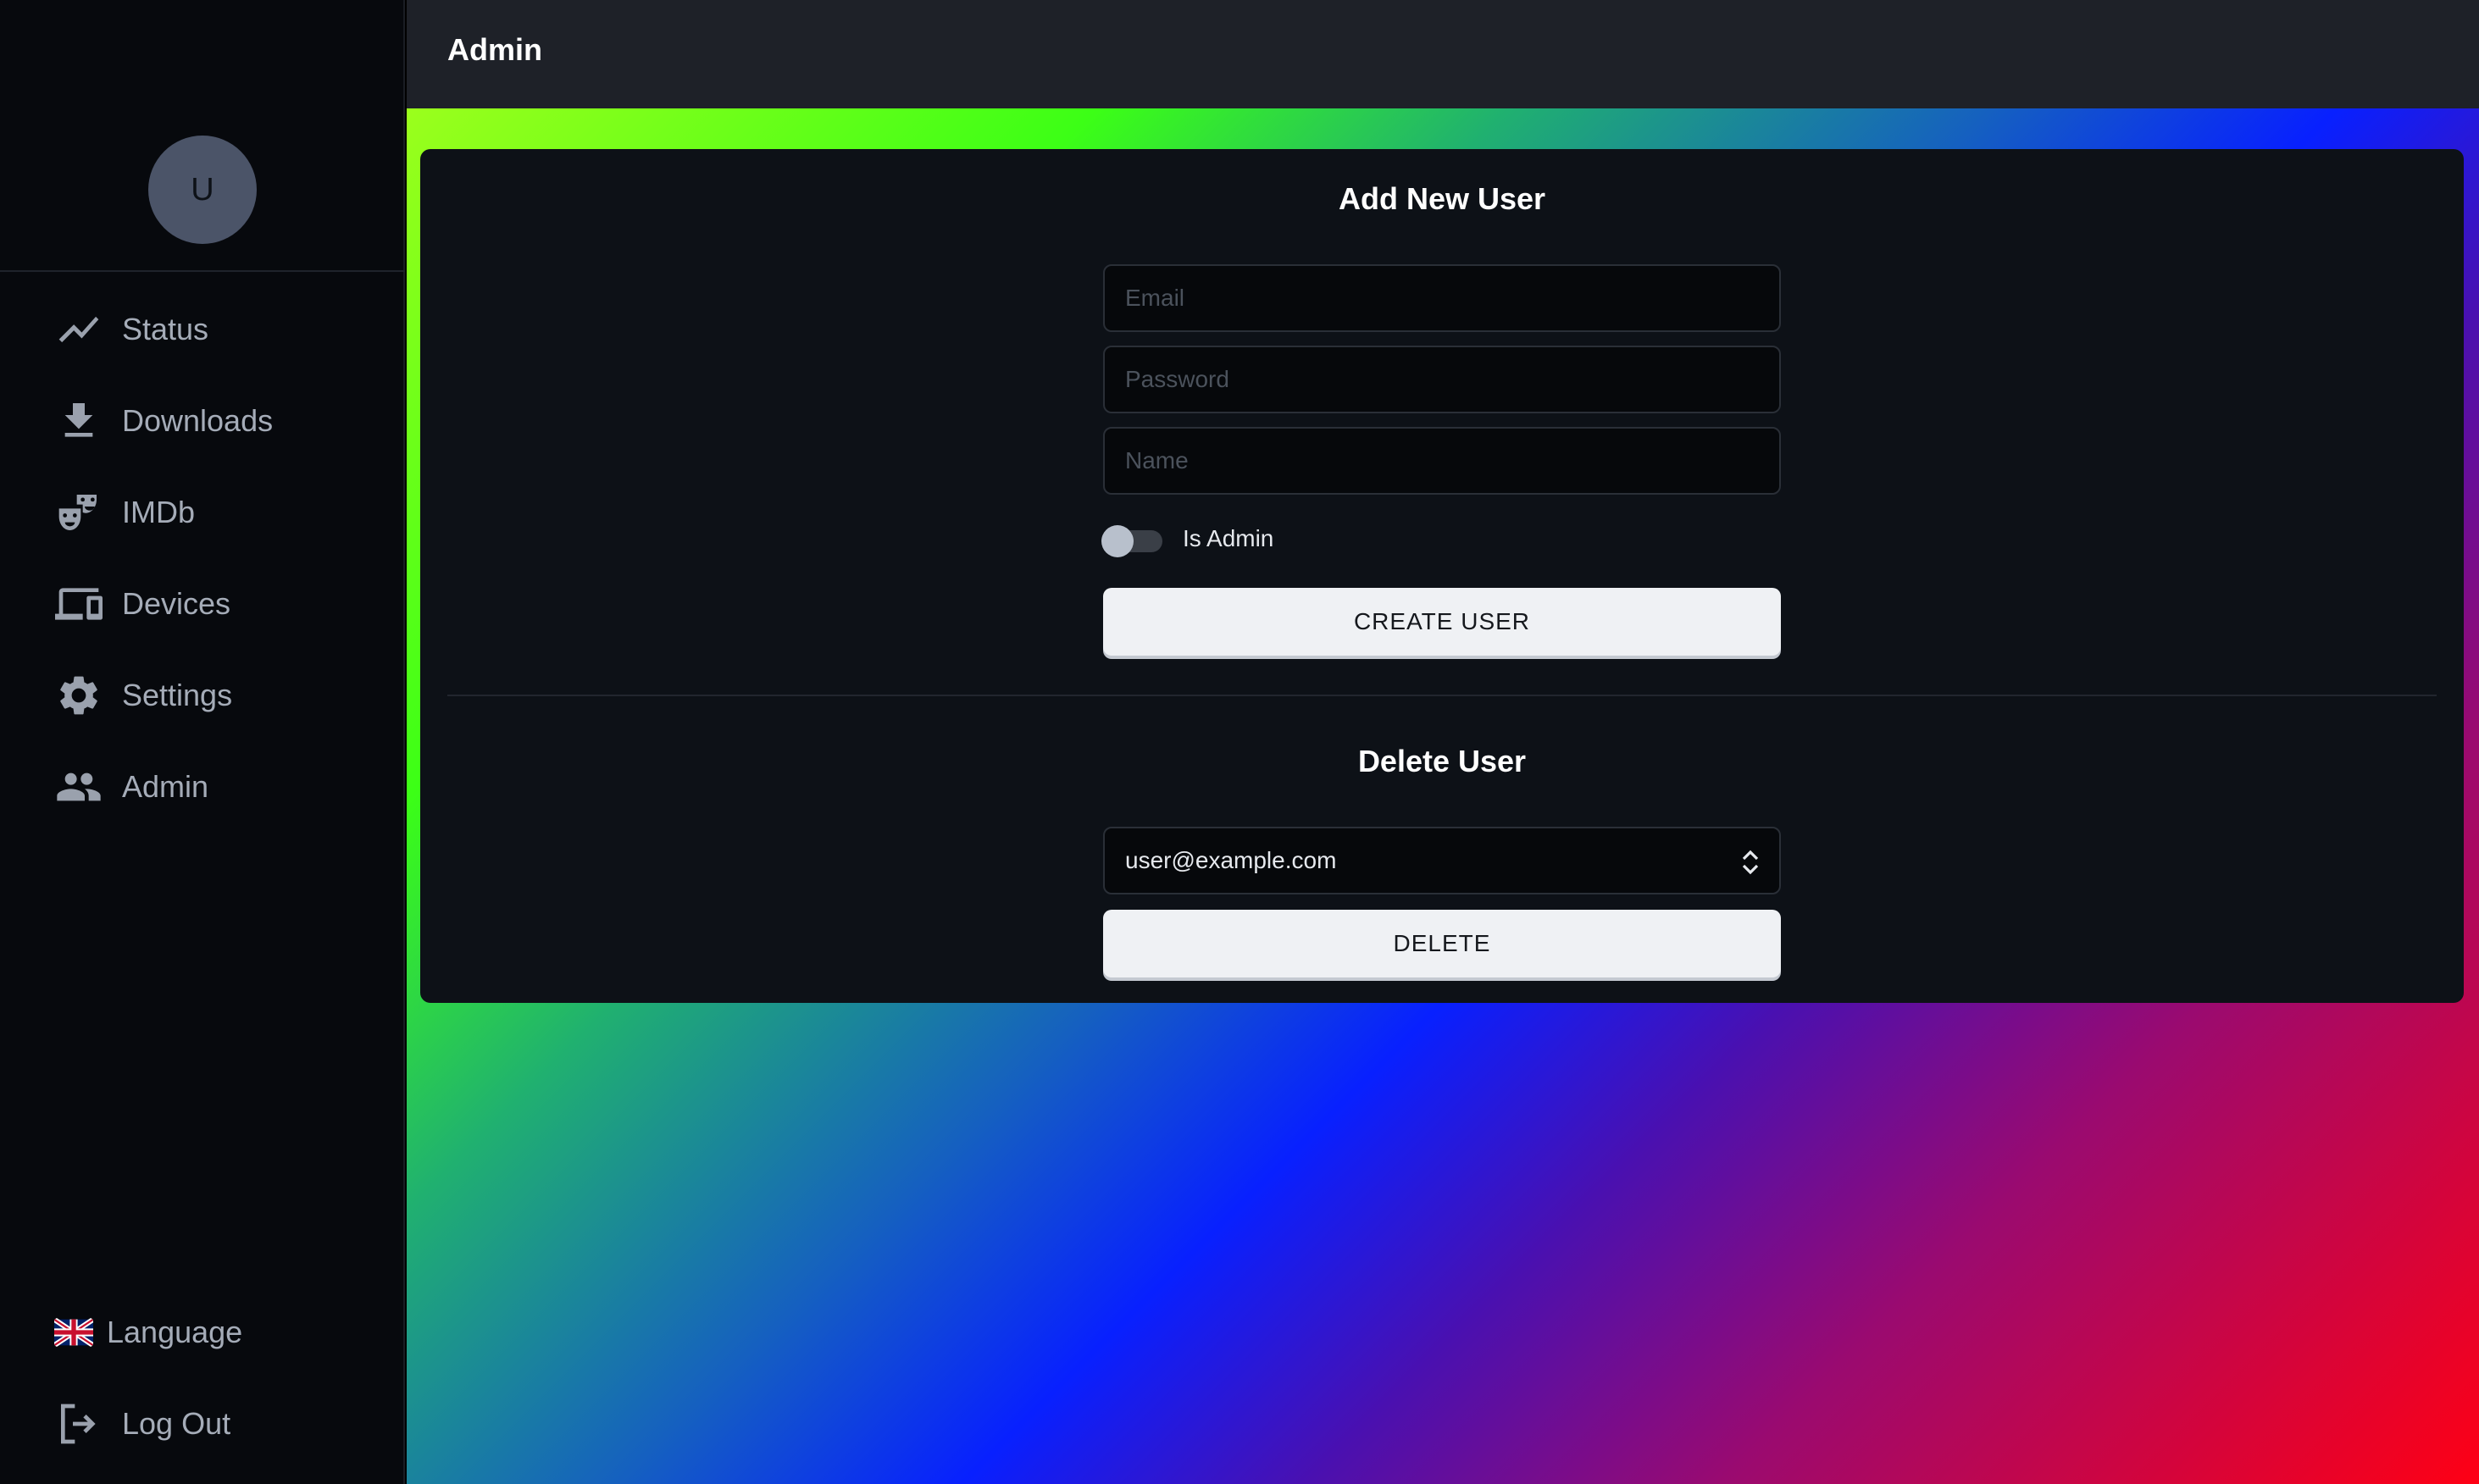 The image size is (2479, 1484). I want to click on password-field, so click(1442, 379).